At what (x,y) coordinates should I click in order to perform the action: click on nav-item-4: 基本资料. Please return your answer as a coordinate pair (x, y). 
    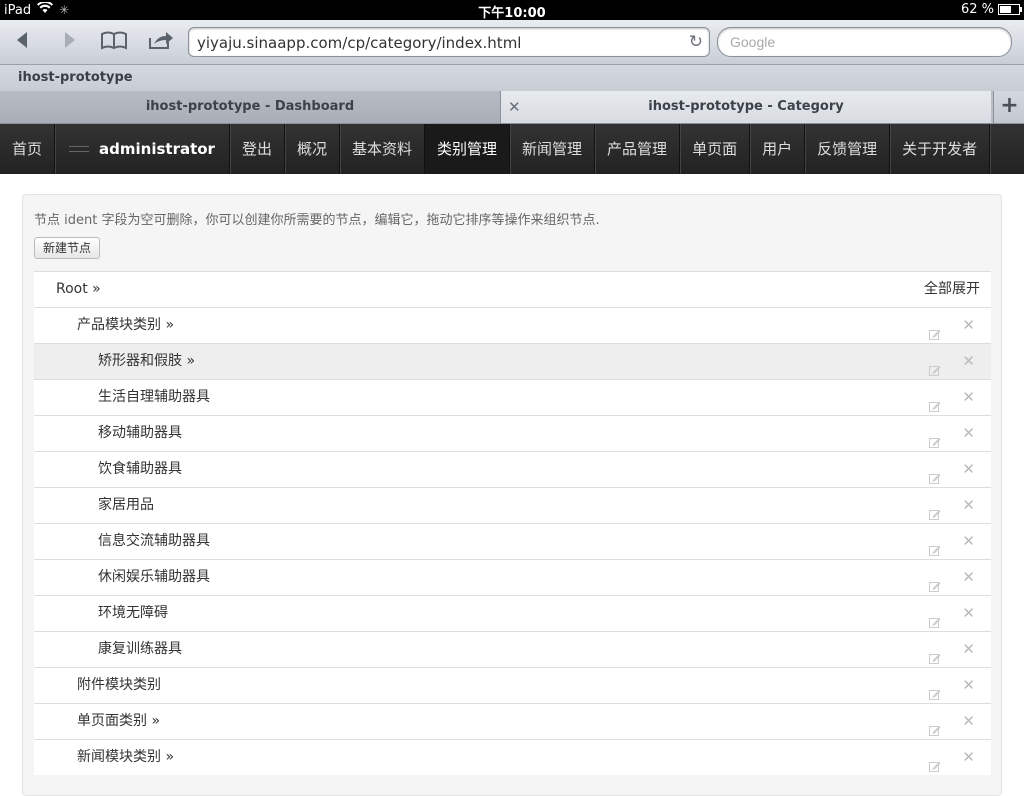
    Looking at the image, I should click on (383, 149).